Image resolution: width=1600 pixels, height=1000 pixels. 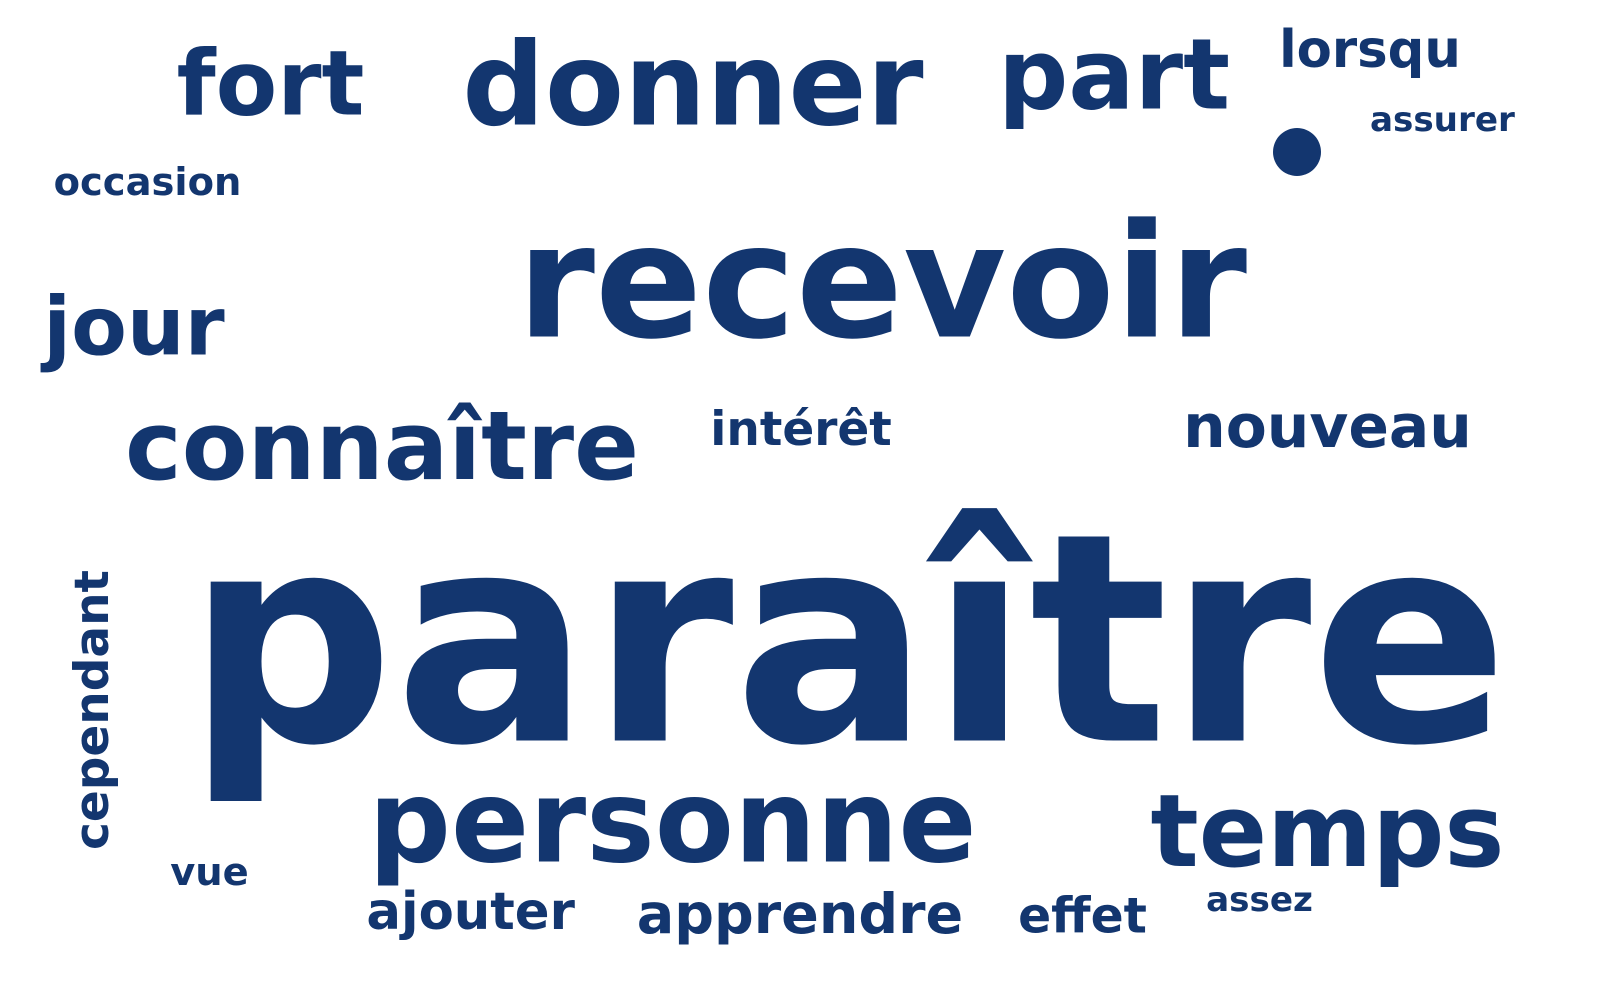 I want to click on word-interet: intérêt, so click(x=800, y=429).